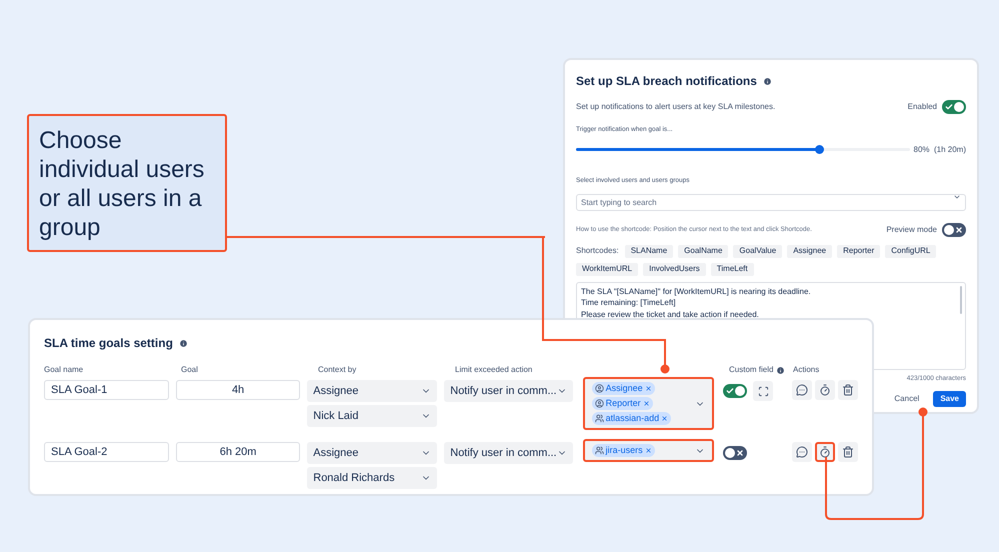 The image size is (999, 552). What do you see at coordinates (189, 370) in the screenshot?
I see `column-header: Goal` at bounding box center [189, 370].